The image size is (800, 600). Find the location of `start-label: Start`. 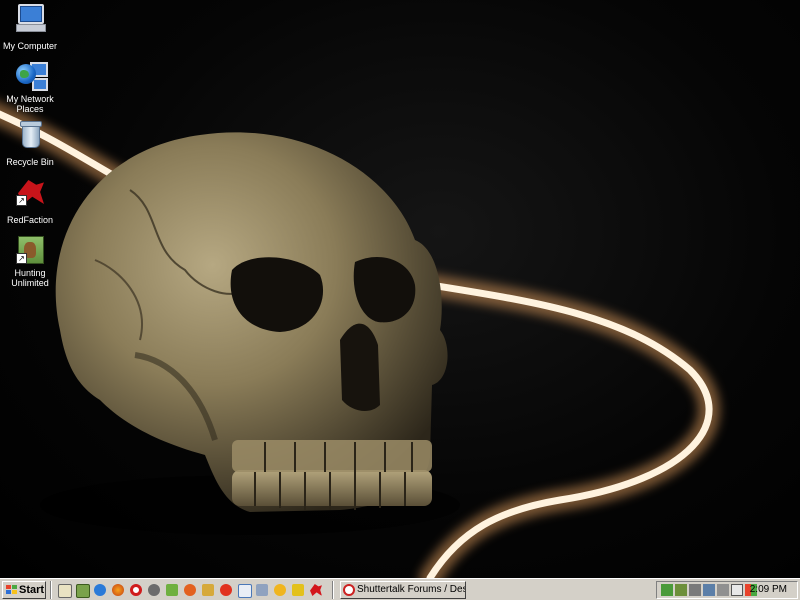

start-label: Start is located at coordinates (32, 590).